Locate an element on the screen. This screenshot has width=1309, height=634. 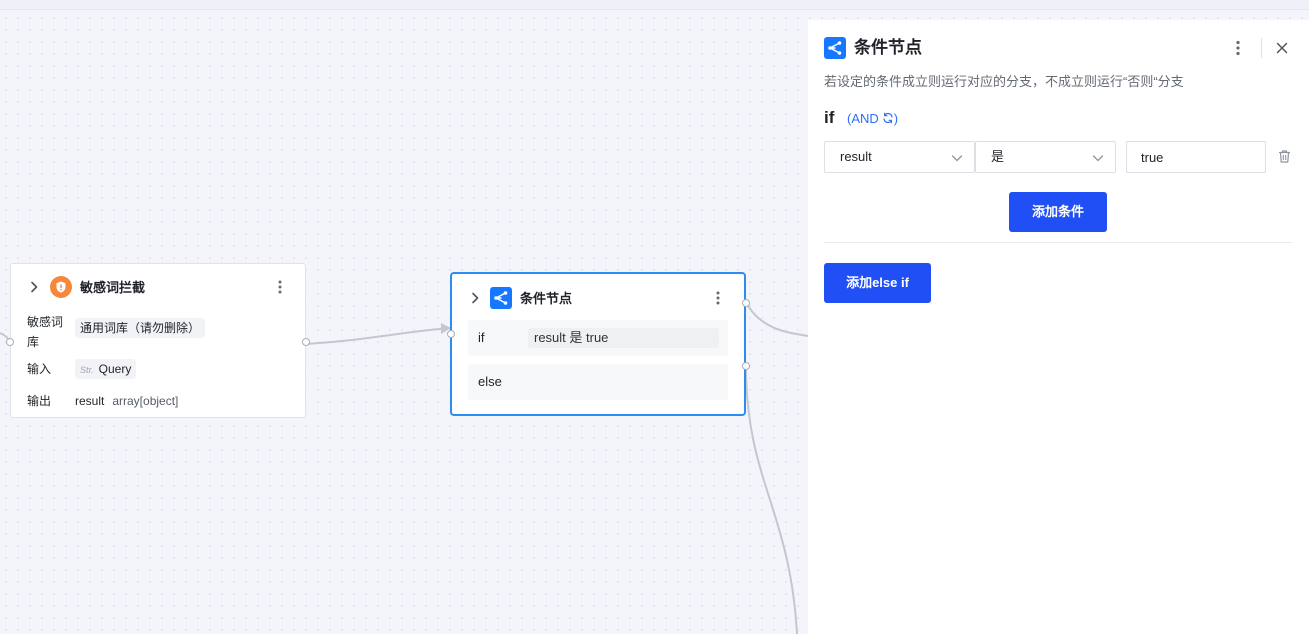
output-type: array[object] is located at coordinates (145, 401).